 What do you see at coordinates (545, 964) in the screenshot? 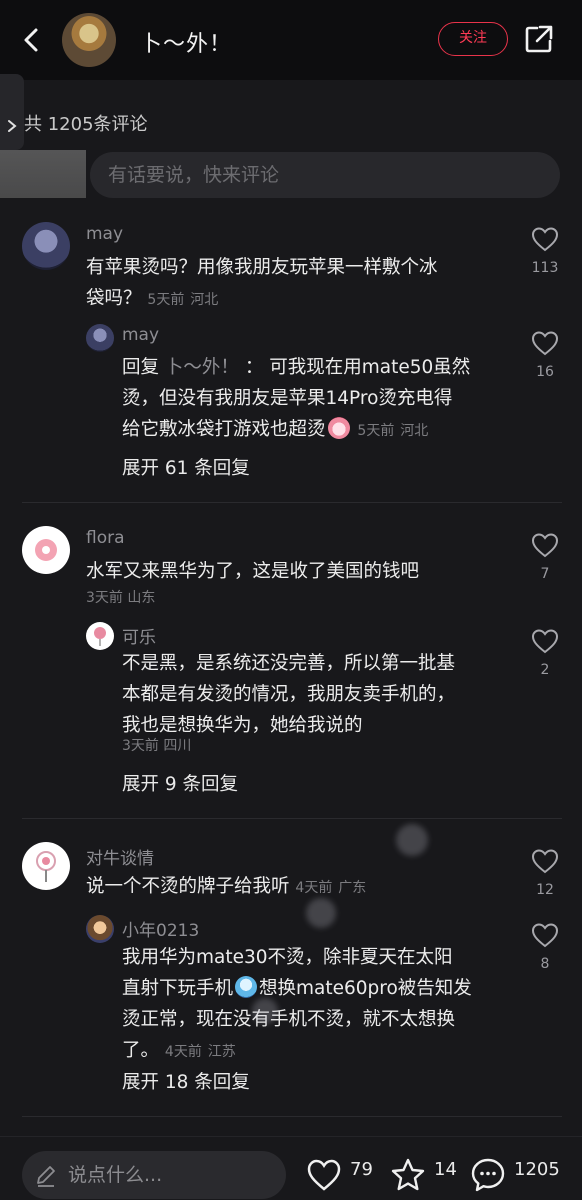
I see `like-count: 8` at bounding box center [545, 964].